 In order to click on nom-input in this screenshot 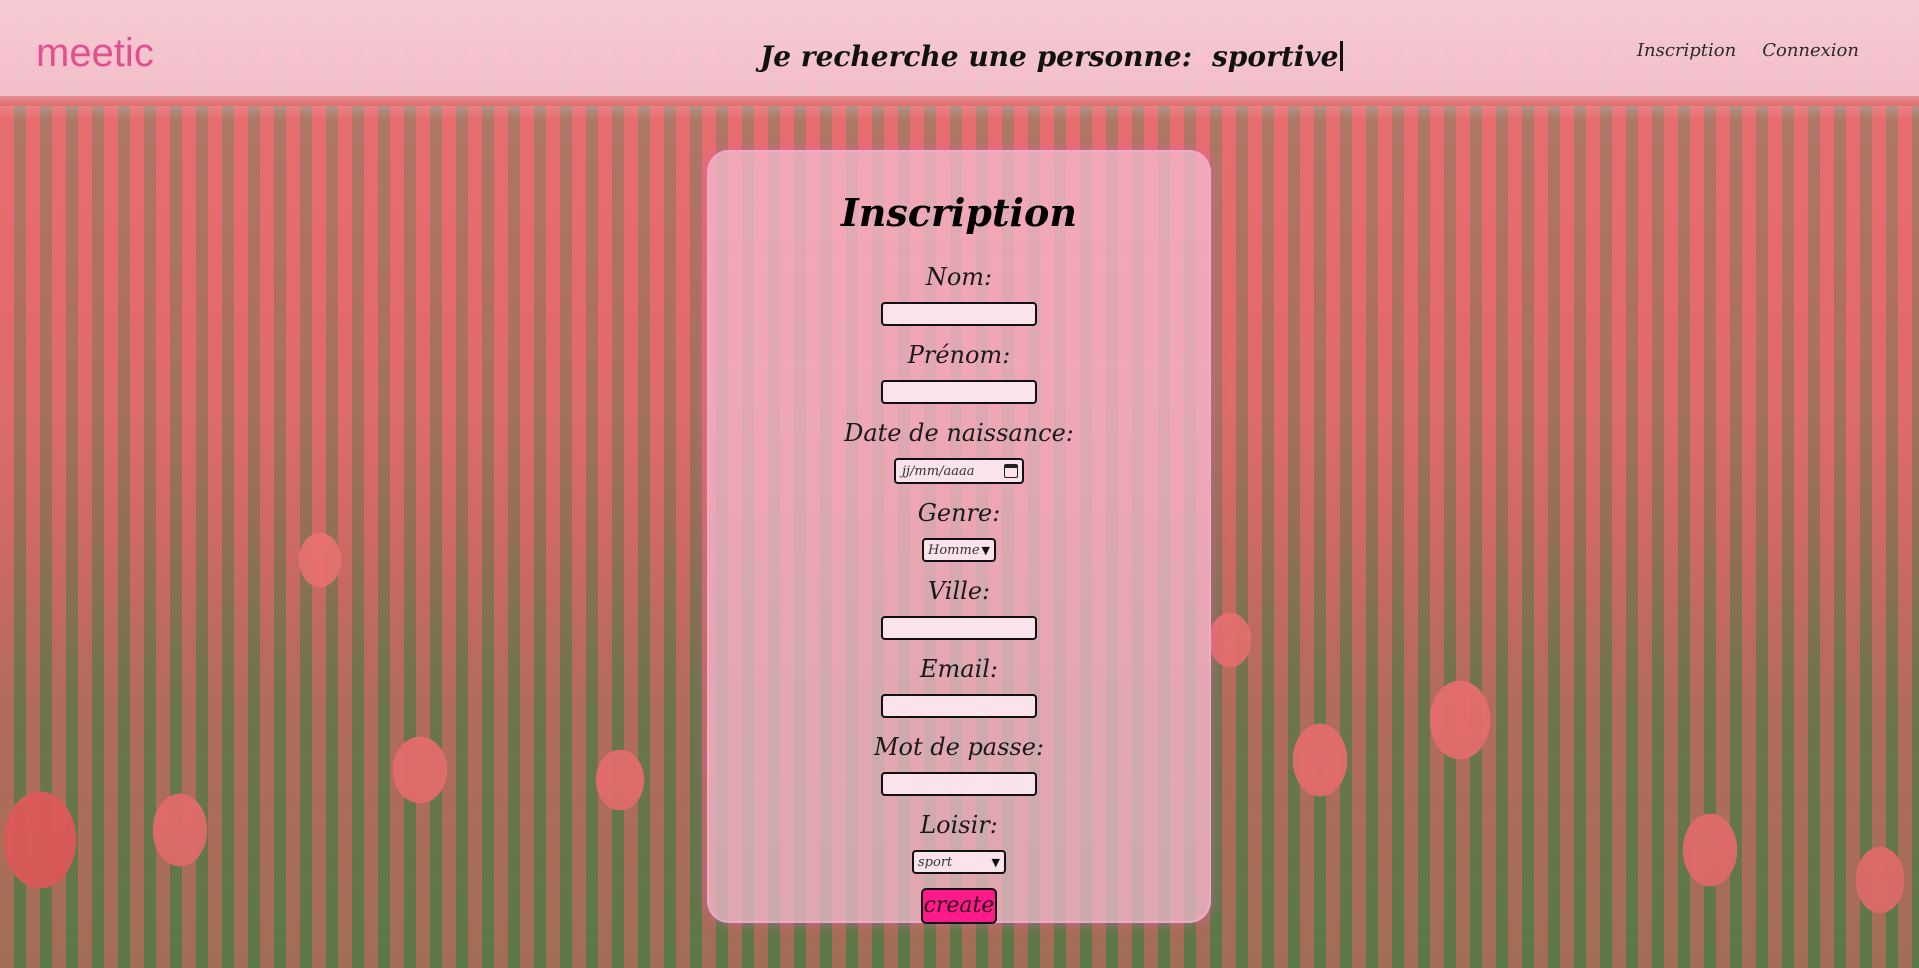, I will do `click(959, 314)`.